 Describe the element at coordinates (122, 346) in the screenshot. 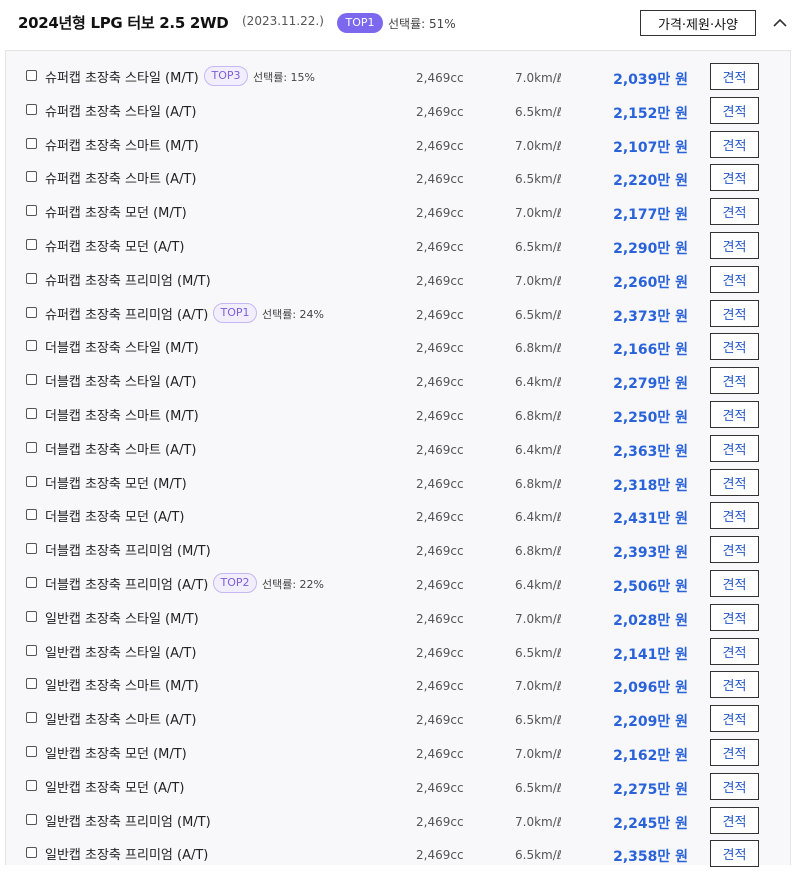

I see `trim-name: 더블캡 초장축 스타일 (M/T)` at that location.